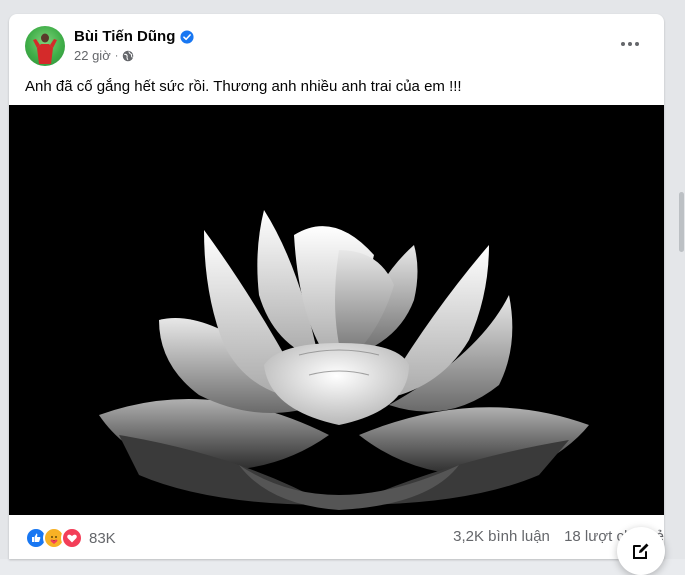 The image size is (685, 575). Describe the element at coordinates (680, 279) in the screenshot. I see `scrollbar-track` at that location.